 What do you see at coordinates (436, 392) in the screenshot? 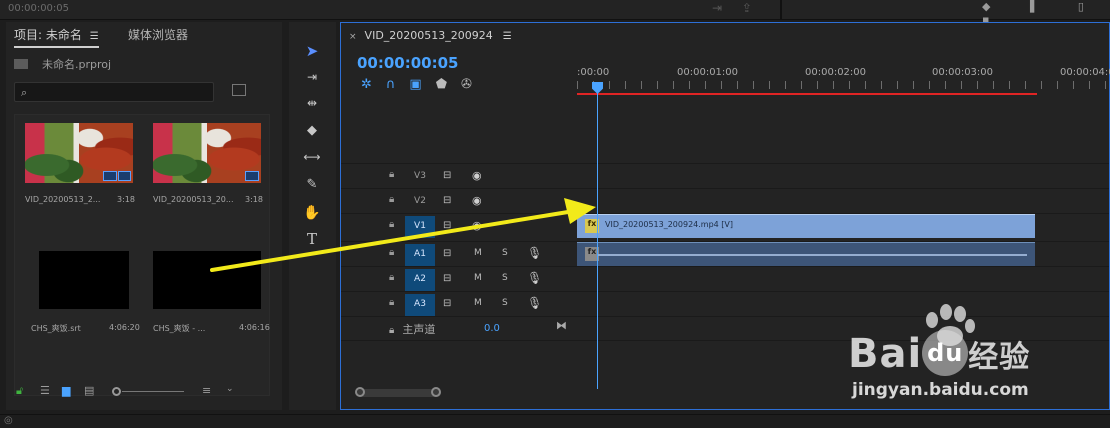
I see `scrollbar-handle-right` at bounding box center [436, 392].